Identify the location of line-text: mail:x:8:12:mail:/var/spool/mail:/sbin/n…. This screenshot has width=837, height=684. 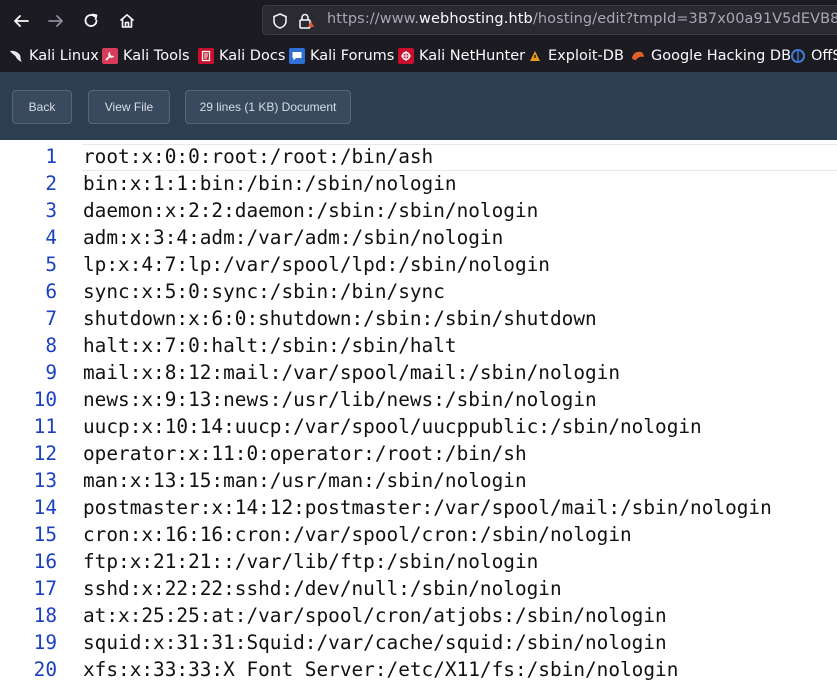
(351, 372).